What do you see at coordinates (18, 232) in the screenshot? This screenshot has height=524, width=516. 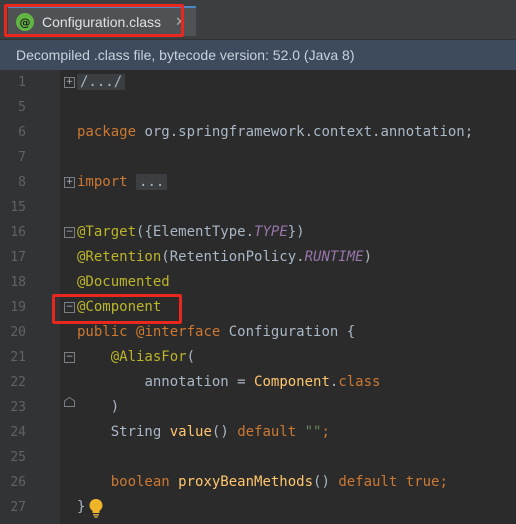 I see `line-number: 16` at bounding box center [18, 232].